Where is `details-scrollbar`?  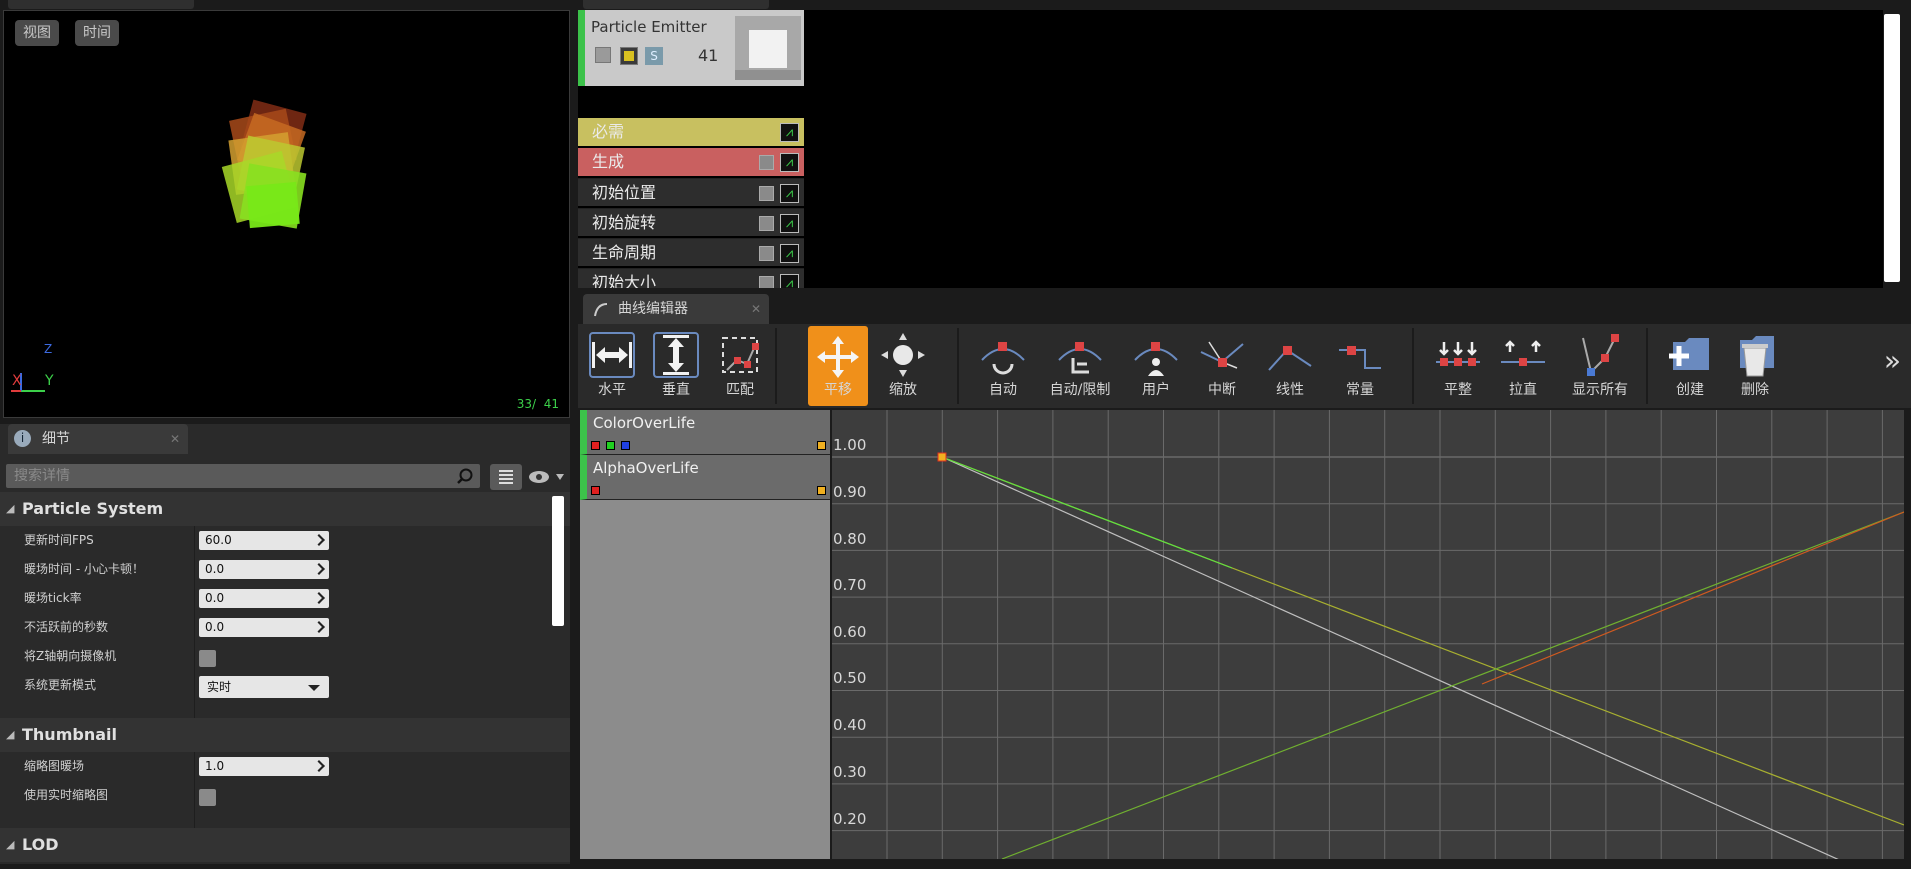 details-scrollbar is located at coordinates (558, 561).